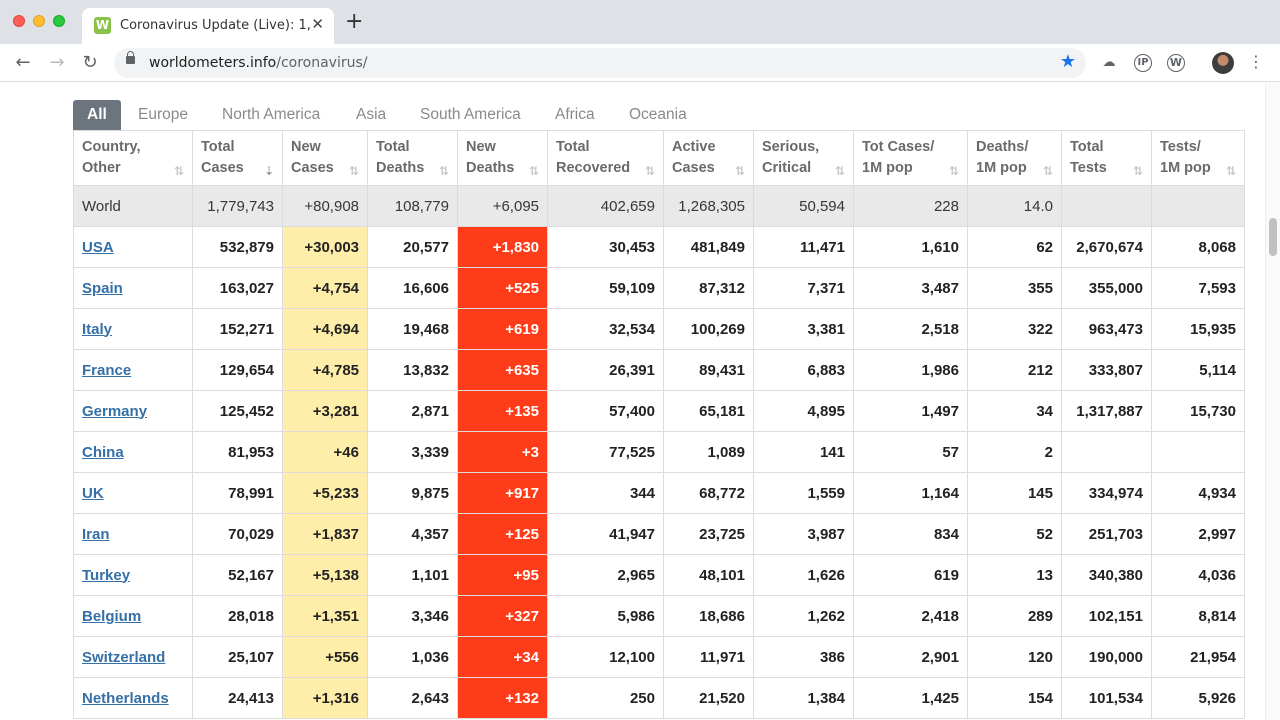 This screenshot has width=1280, height=720. Describe the element at coordinates (371, 115) in the screenshot. I see `region-tab-asia: Asia` at that location.